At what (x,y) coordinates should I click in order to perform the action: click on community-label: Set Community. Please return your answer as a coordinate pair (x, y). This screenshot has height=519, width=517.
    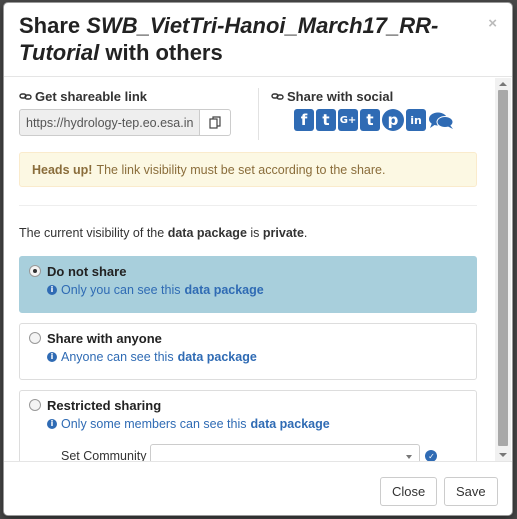
    Looking at the image, I should click on (104, 455).